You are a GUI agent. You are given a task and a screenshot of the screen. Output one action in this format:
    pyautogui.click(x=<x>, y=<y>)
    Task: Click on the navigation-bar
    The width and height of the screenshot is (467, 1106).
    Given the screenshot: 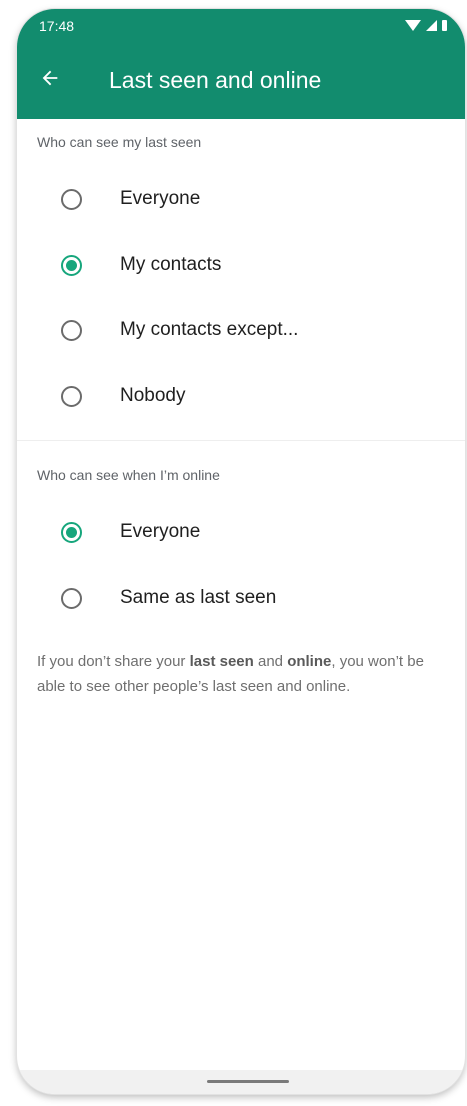 What is the action you would take?
    pyautogui.click(x=241, y=1082)
    